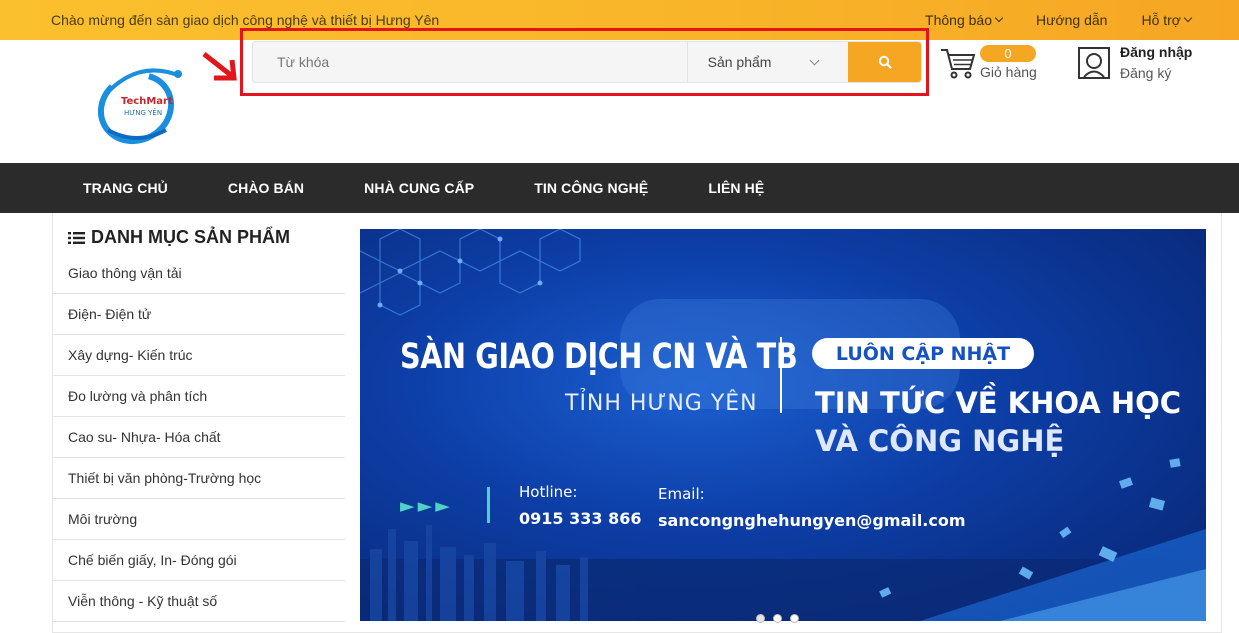 The width and height of the screenshot is (1239, 633). I want to click on search-icon, so click(885, 62).